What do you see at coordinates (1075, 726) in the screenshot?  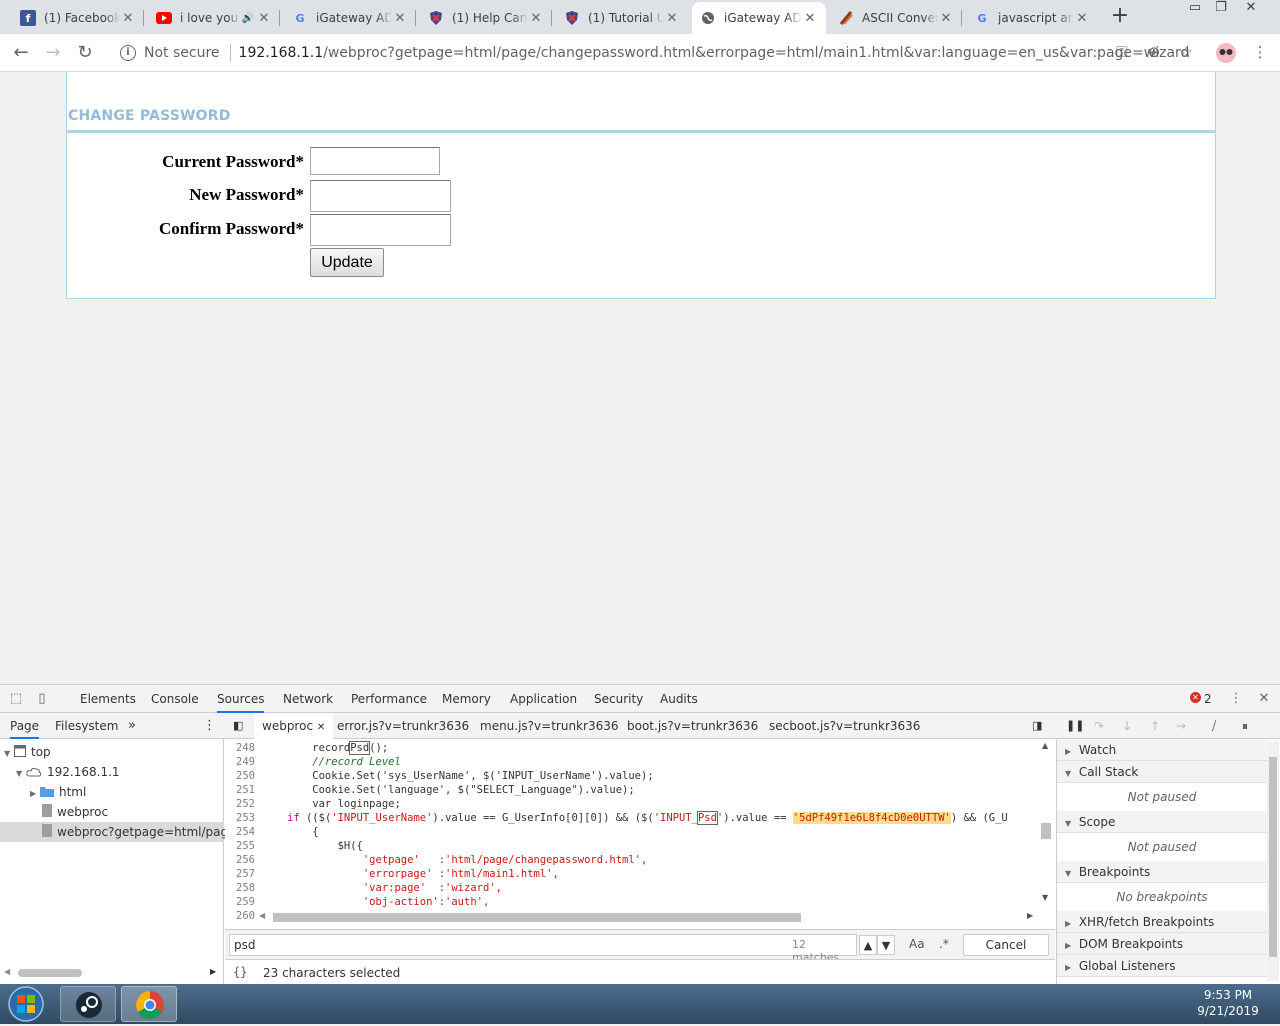 I see `pause-icon: ❚❚` at bounding box center [1075, 726].